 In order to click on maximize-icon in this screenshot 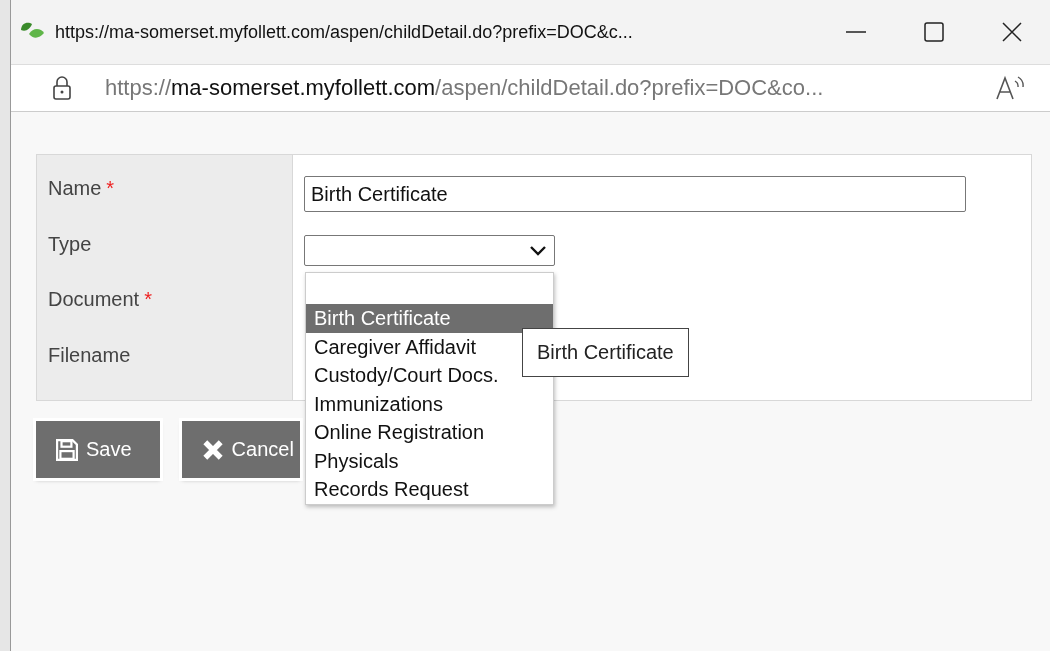, I will do `click(934, 32)`.